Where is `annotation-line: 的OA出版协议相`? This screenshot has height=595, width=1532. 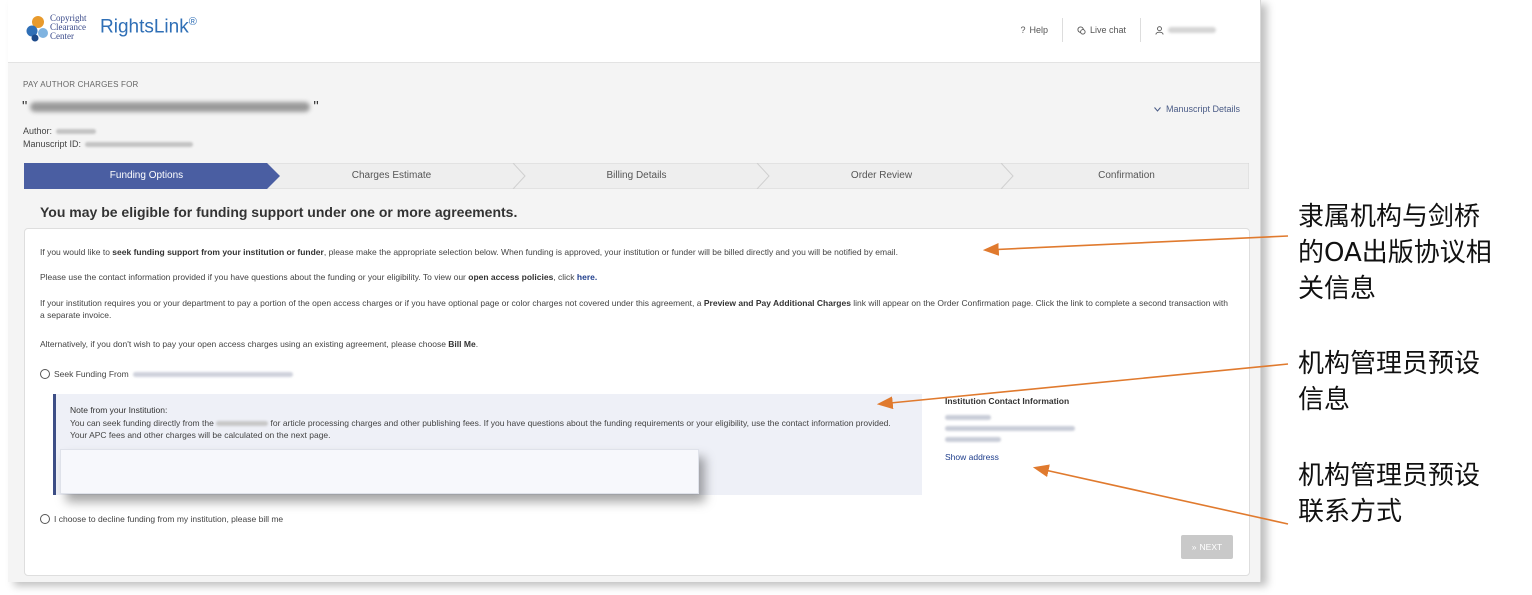 annotation-line: 的OA出版协议相 is located at coordinates (1395, 253).